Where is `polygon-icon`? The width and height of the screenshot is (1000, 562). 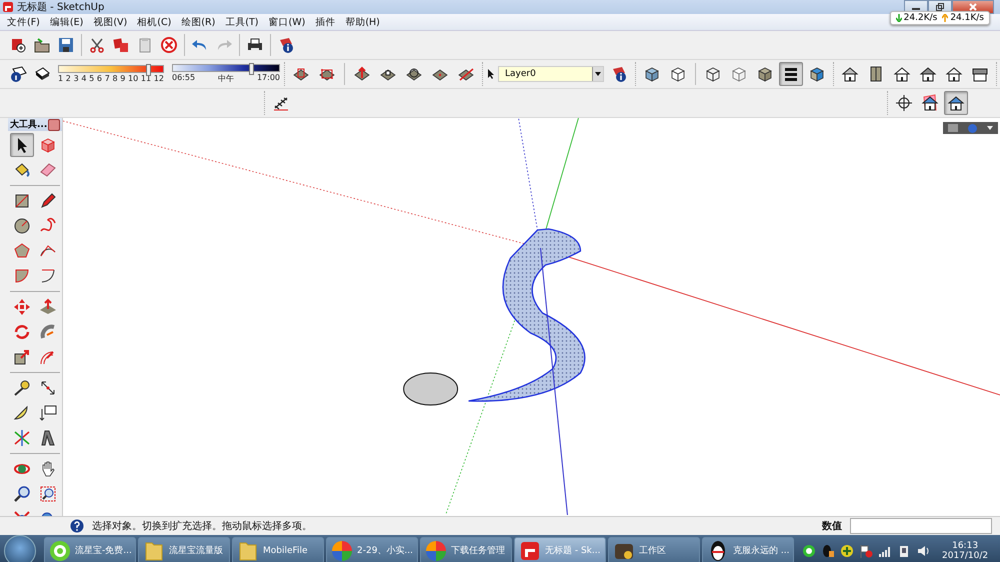 polygon-icon is located at coordinates (22, 251).